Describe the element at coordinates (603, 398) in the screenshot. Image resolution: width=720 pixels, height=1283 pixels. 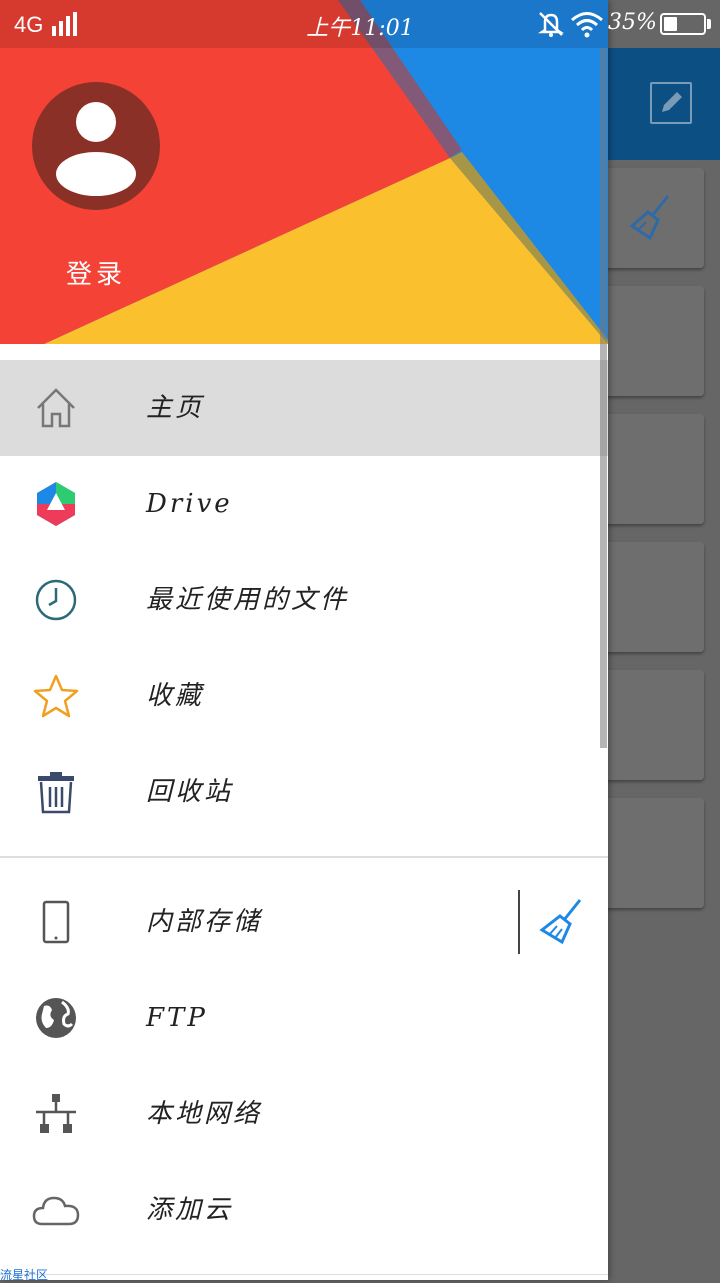
I see `scrollbar` at that location.